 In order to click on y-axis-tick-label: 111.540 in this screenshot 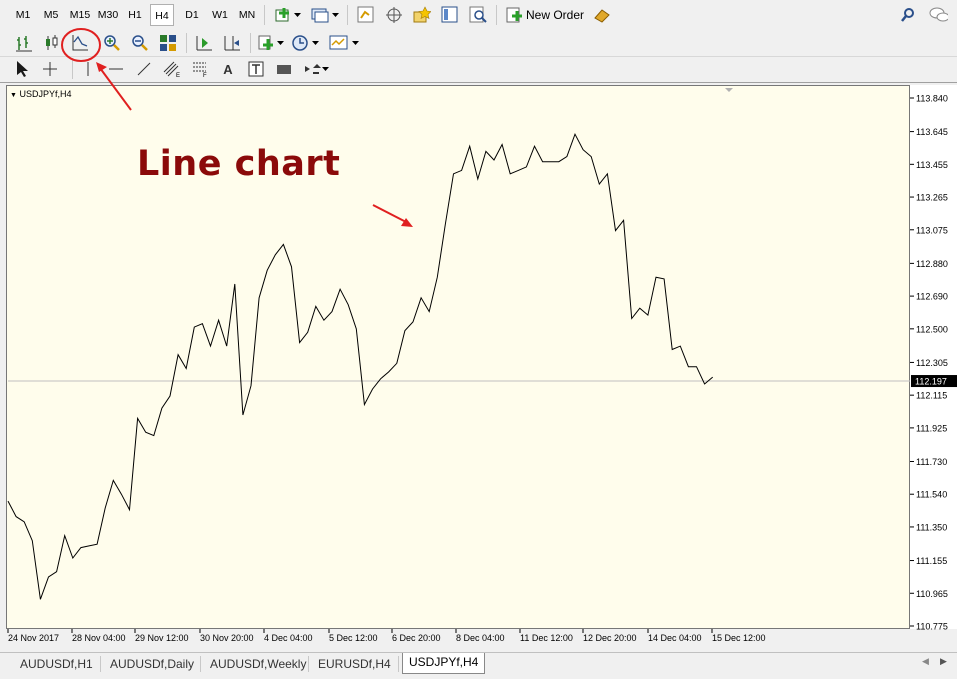, I will do `click(931, 495)`.